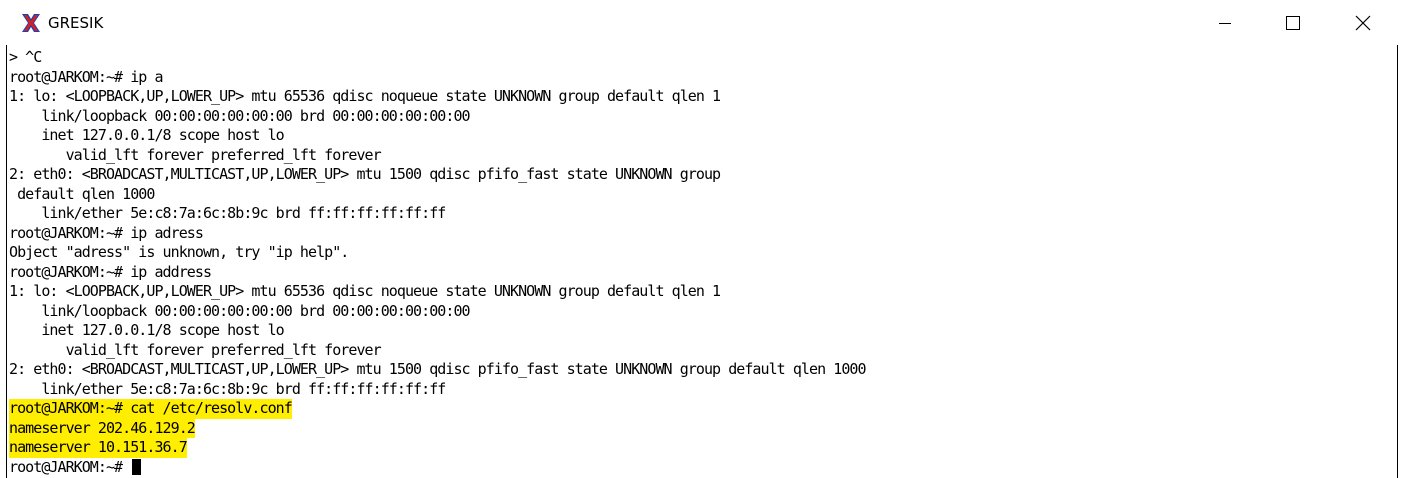 The image size is (1401, 478). I want to click on prompt-line: root@JARKOM:~#, so click(703, 468).